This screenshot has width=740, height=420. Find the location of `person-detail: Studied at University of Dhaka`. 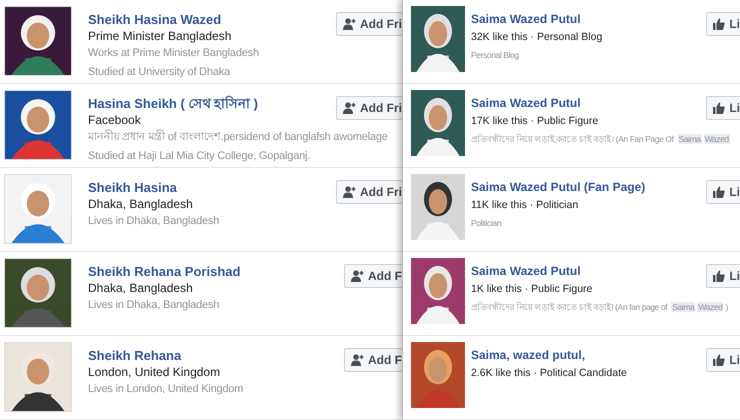

person-detail: Studied at University of Dhaka is located at coordinates (159, 72).